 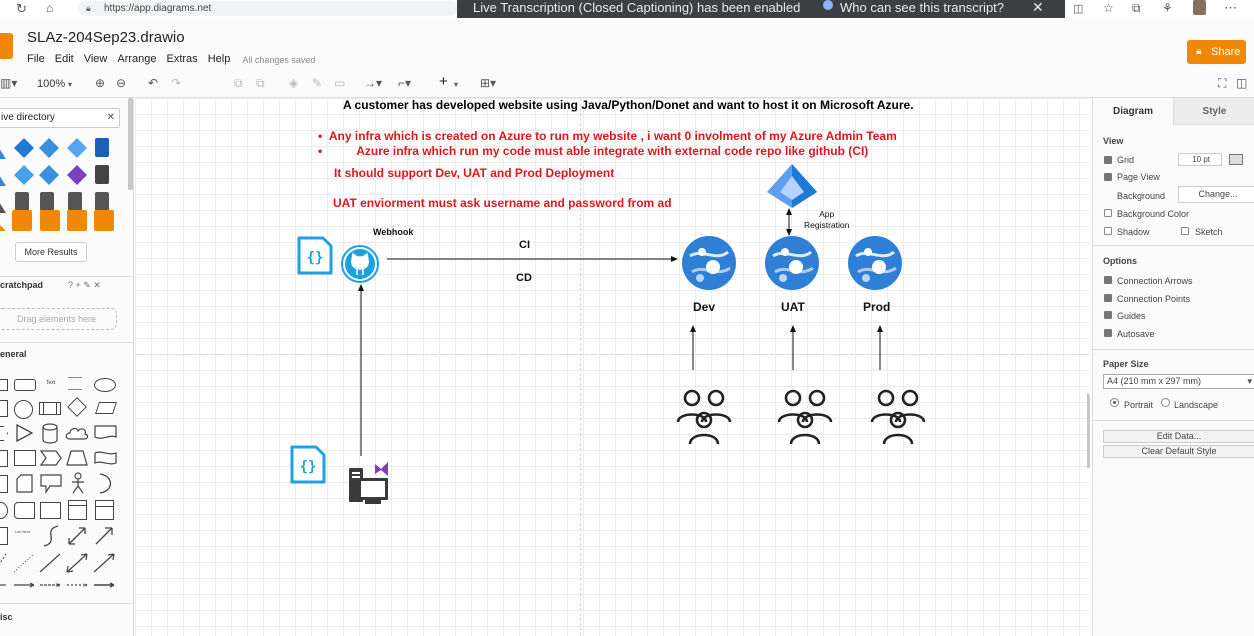 What do you see at coordinates (51, 536) in the screenshot?
I see `curve-shape` at bounding box center [51, 536].